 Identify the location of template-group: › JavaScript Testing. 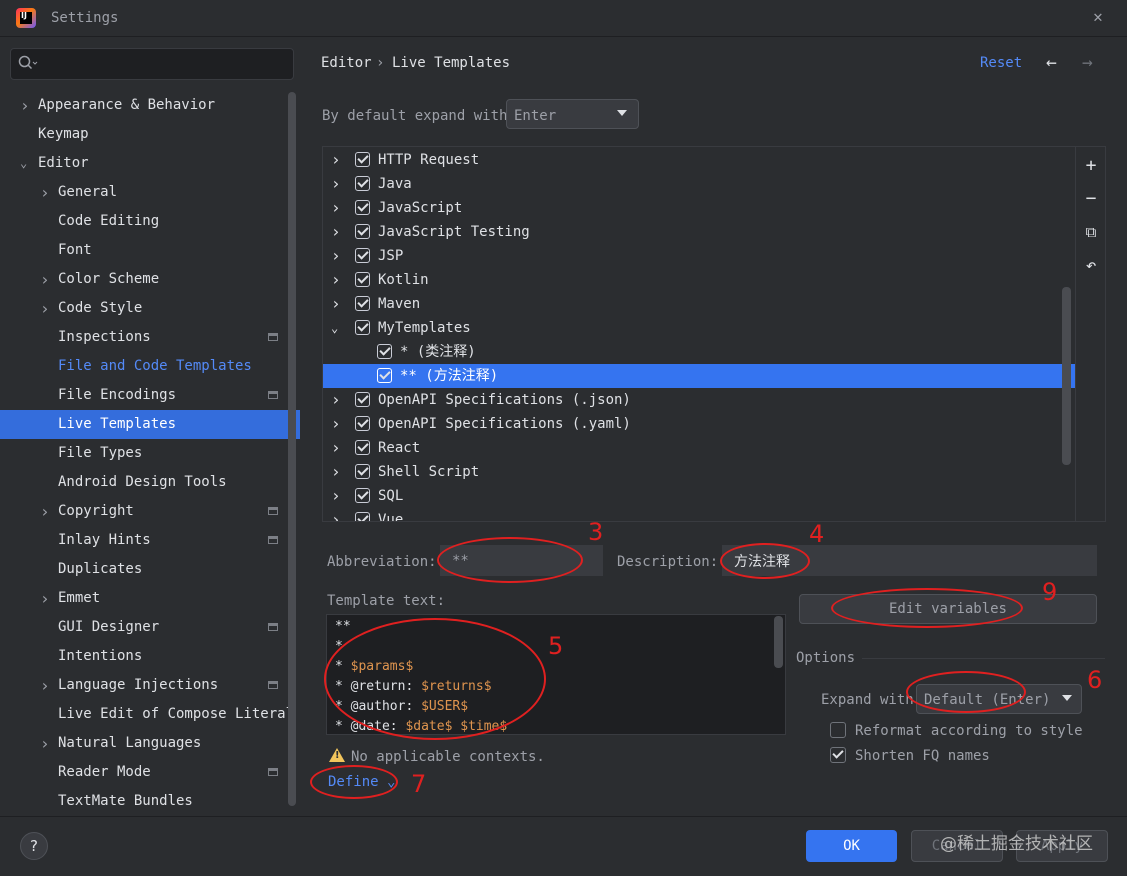
(699, 232).